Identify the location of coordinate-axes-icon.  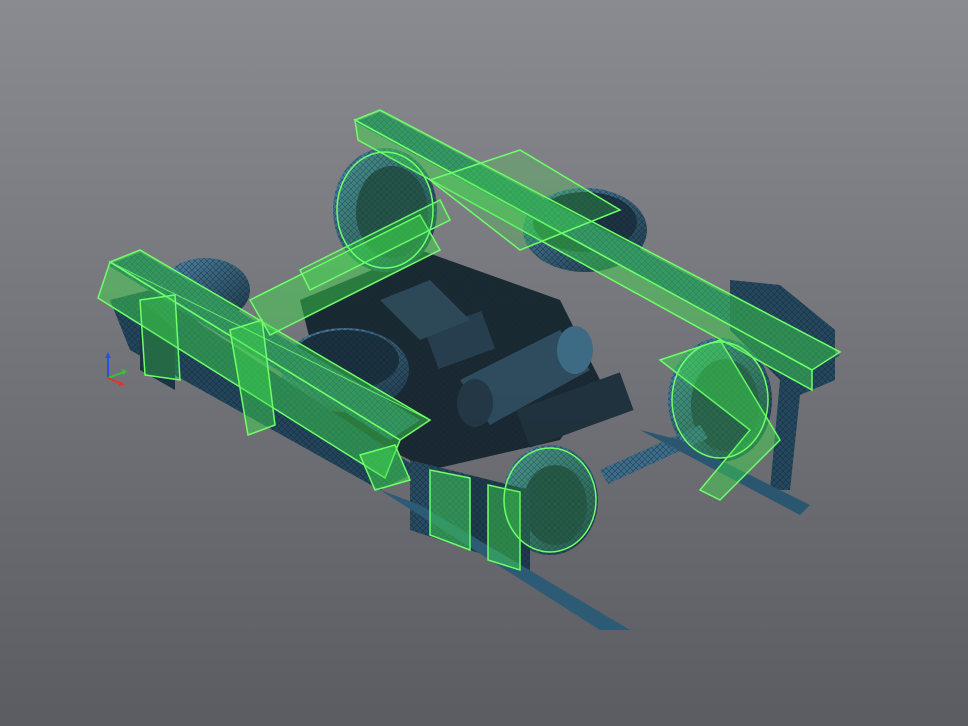
(116, 369).